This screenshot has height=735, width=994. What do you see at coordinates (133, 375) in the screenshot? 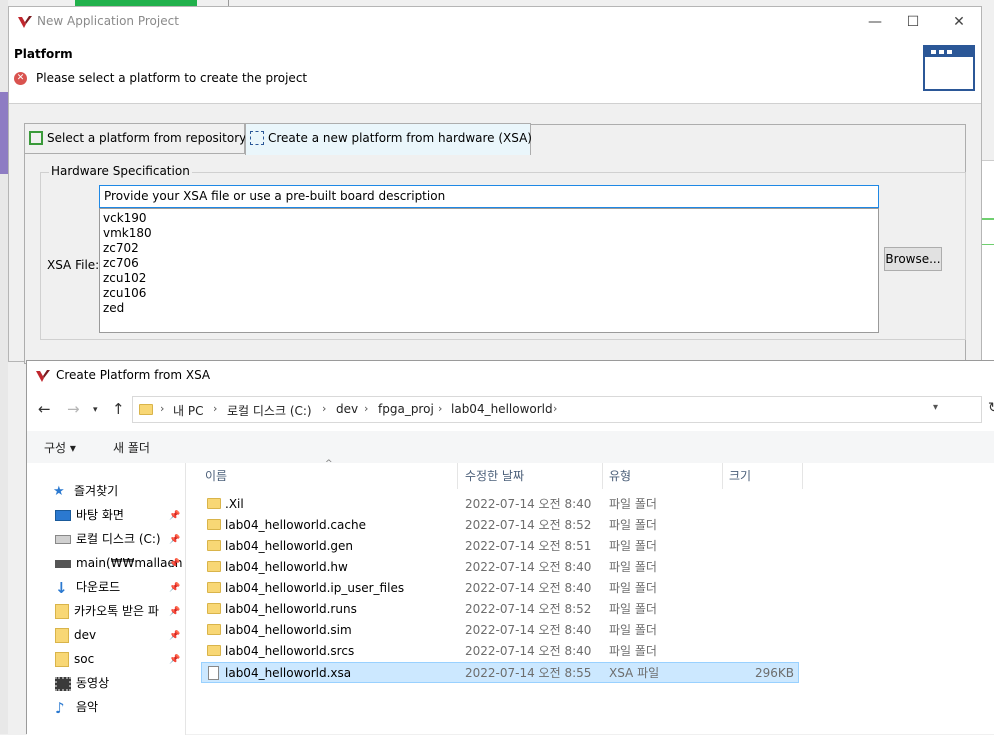
I see `dialog-title: Create Platform from XSA` at bounding box center [133, 375].